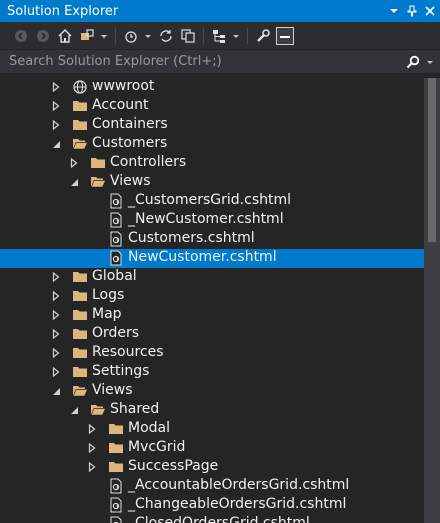  Describe the element at coordinates (212, 239) in the screenshot. I see `tree-item: Customers.cshtml` at that location.